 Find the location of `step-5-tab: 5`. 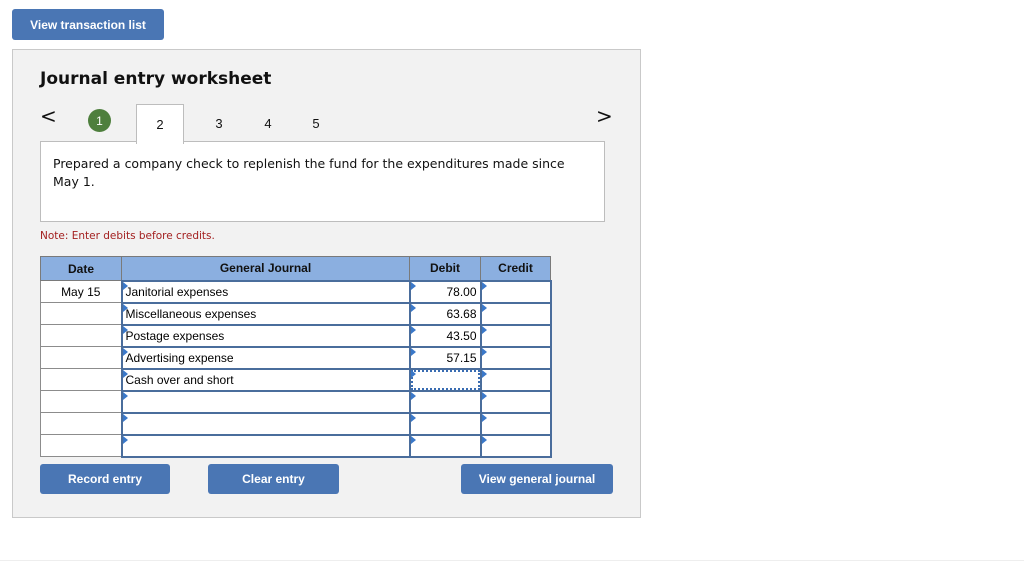

step-5-tab: 5 is located at coordinates (316, 123).